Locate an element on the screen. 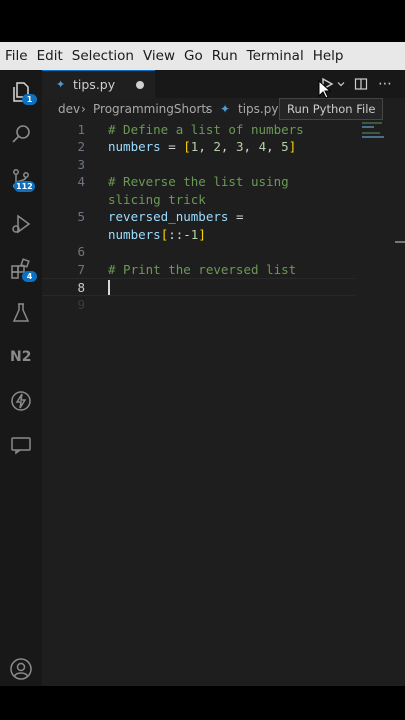 This screenshot has height=720, width=405. more-actions-icon: ⋯ is located at coordinates (385, 84).